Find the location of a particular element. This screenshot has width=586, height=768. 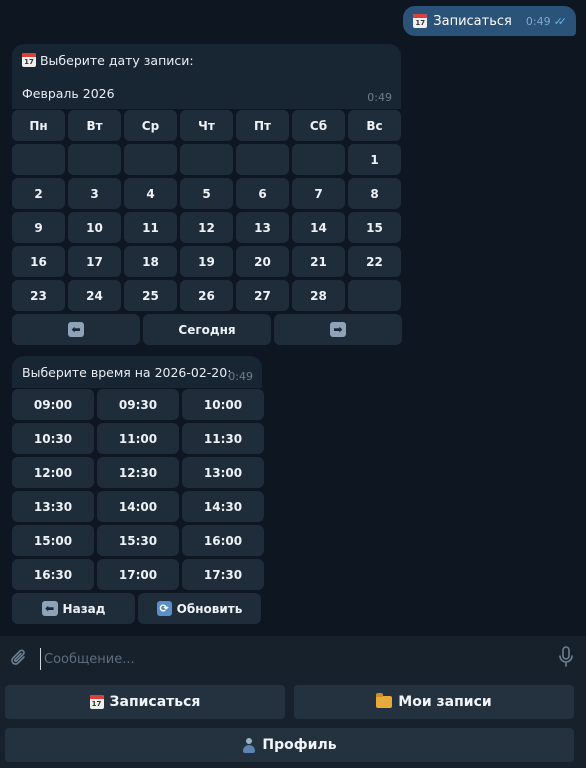

calendar-week-row: 23 24 25 26 27 28 is located at coordinates (207, 295).